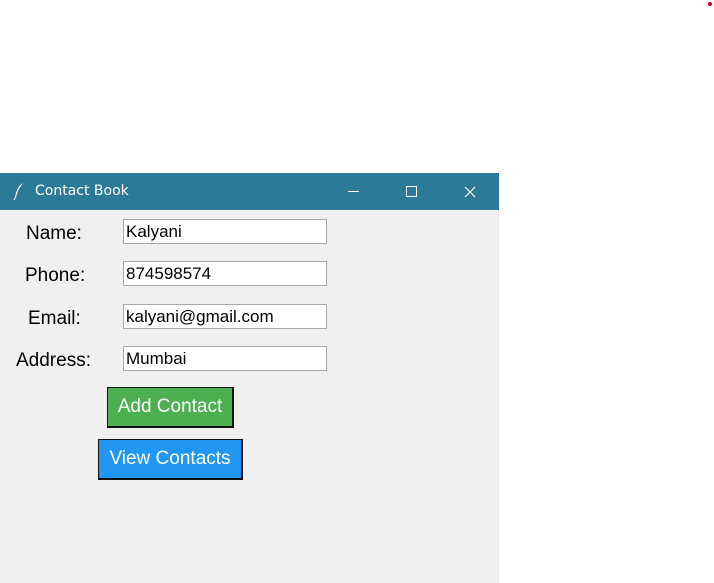  I want to click on address-input, so click(225, 358).